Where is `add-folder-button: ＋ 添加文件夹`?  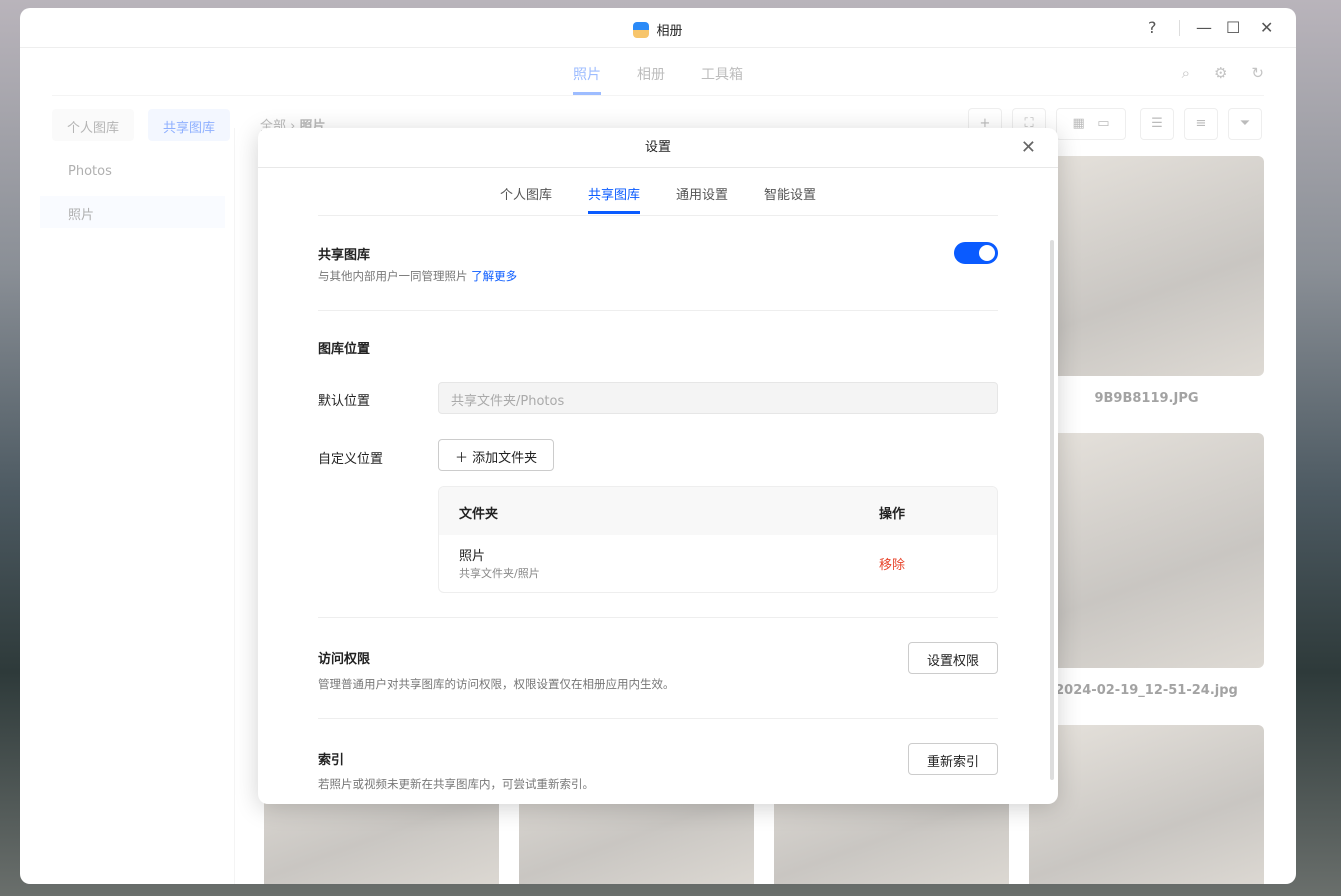
add-folder-button: ＋ 添加文件夹 is located at coordinates (496, 455).